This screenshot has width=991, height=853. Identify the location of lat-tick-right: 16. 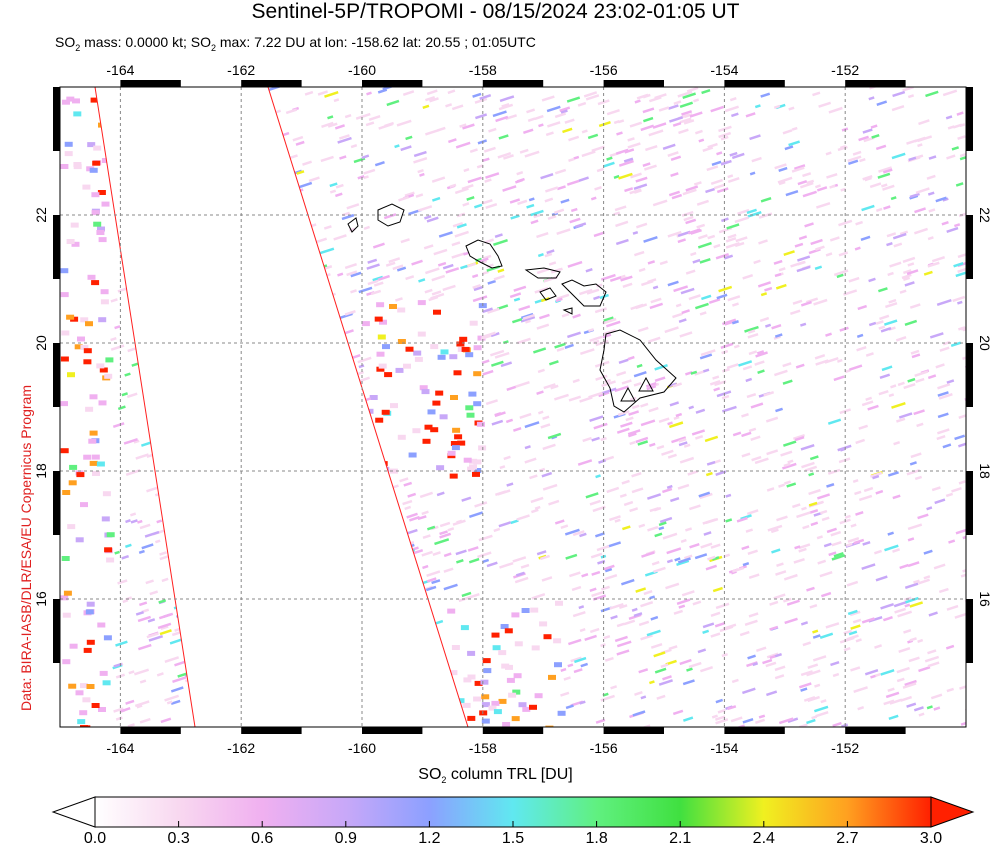
(984, 599).